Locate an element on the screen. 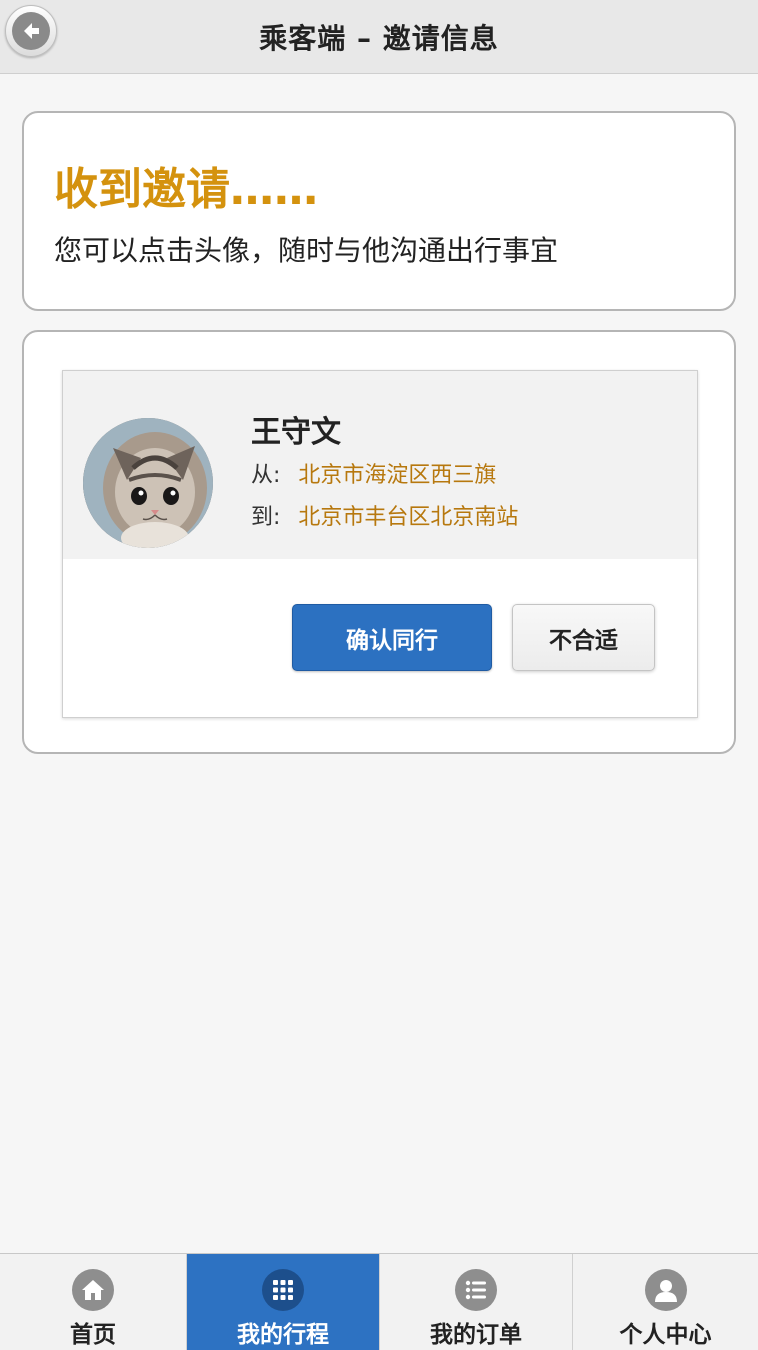  back-button is located at coordinates (31, 31).